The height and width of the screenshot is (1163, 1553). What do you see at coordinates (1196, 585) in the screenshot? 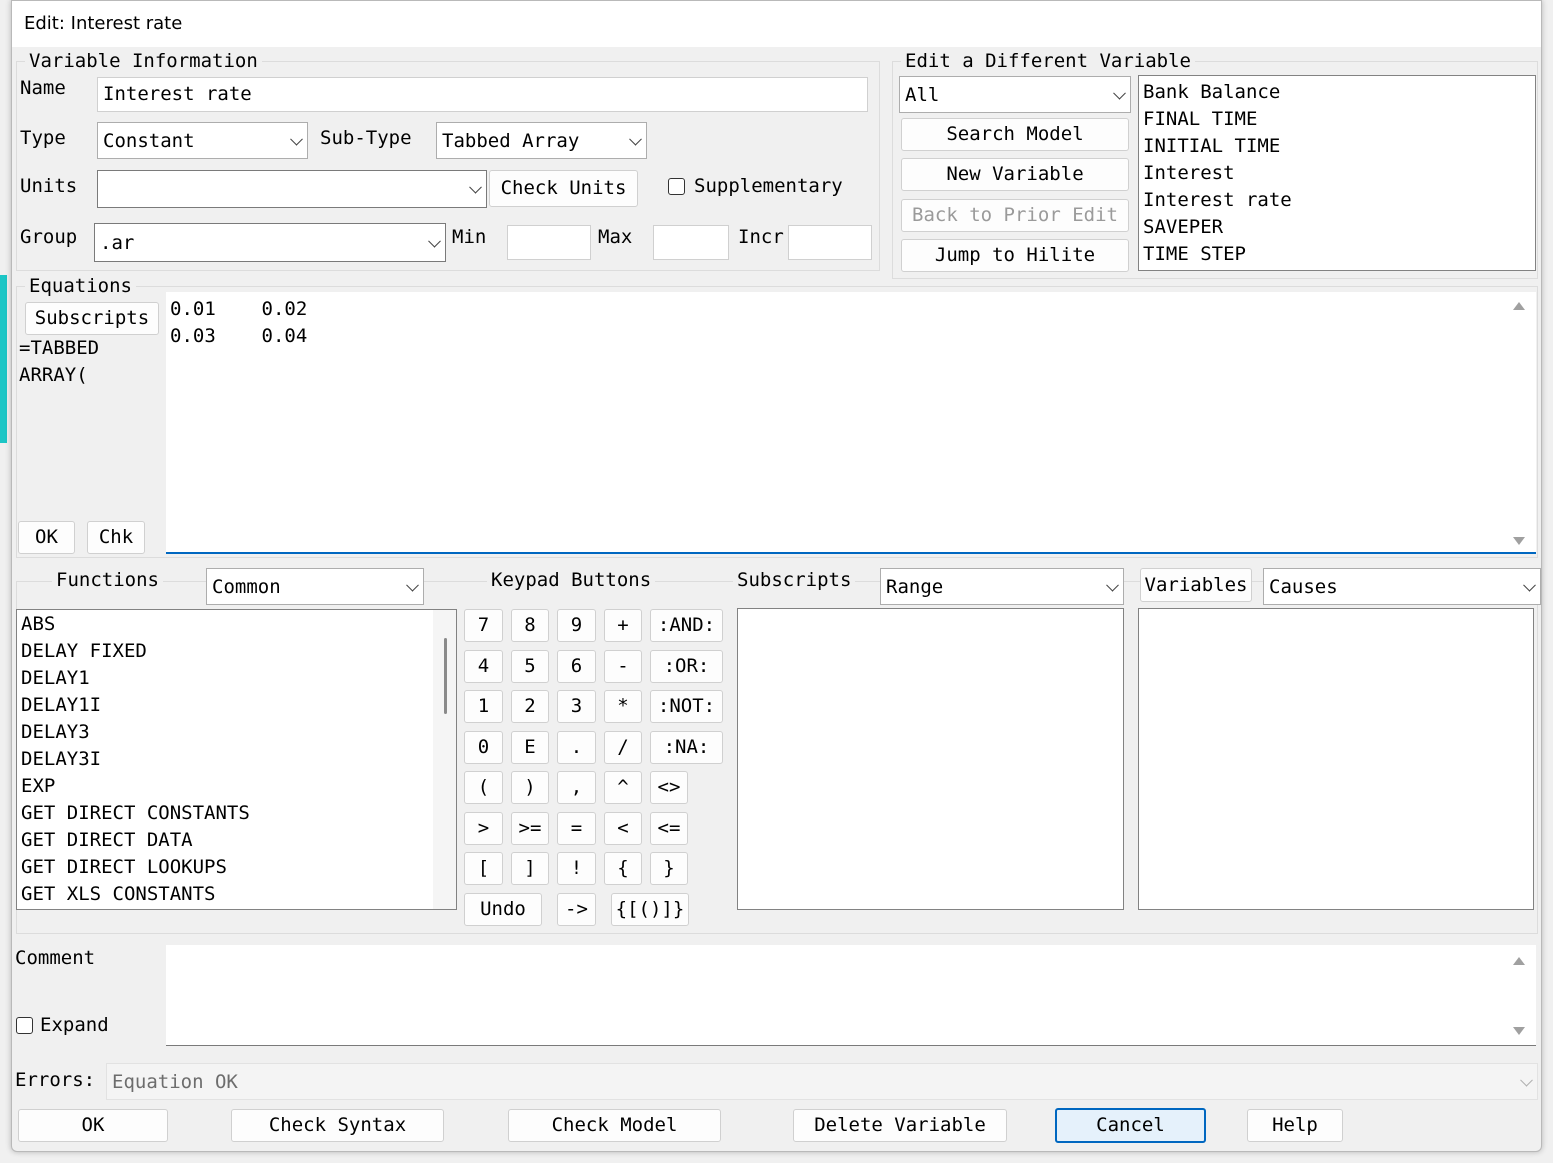
I see `variables-button: Variables` at bounding box center [1196, 585].